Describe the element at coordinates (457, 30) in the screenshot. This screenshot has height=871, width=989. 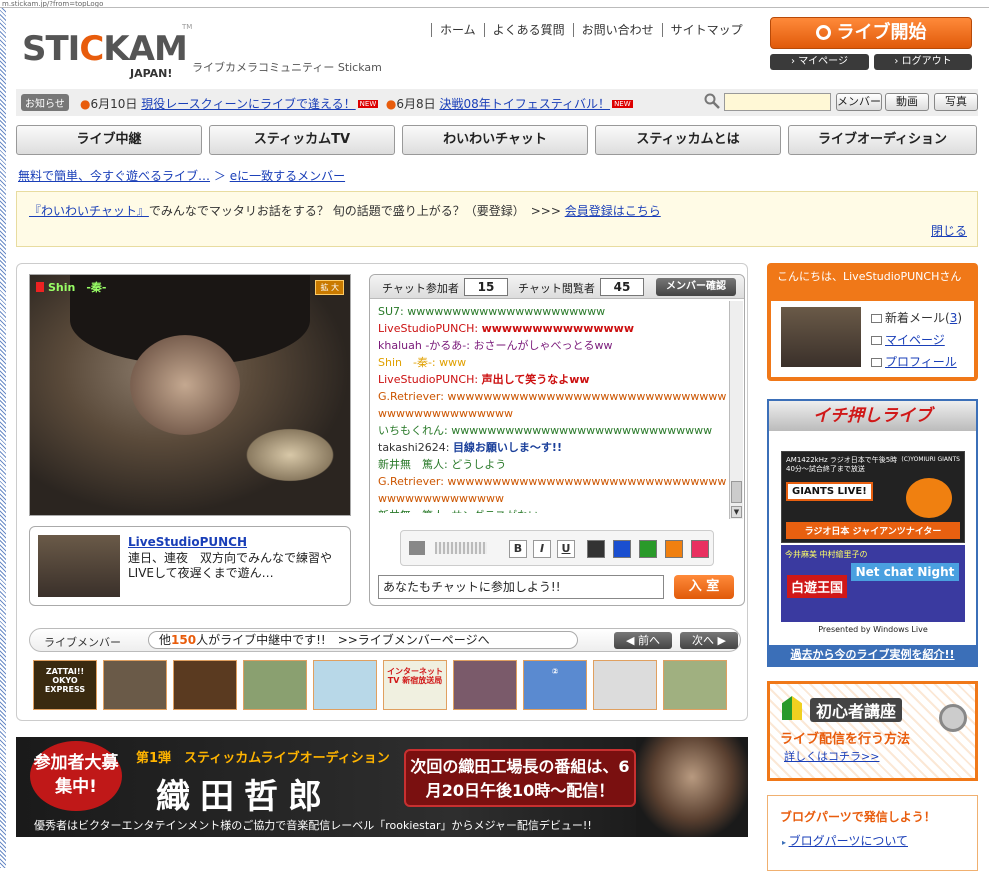
I see `topnav-home: ホーム` at that location.